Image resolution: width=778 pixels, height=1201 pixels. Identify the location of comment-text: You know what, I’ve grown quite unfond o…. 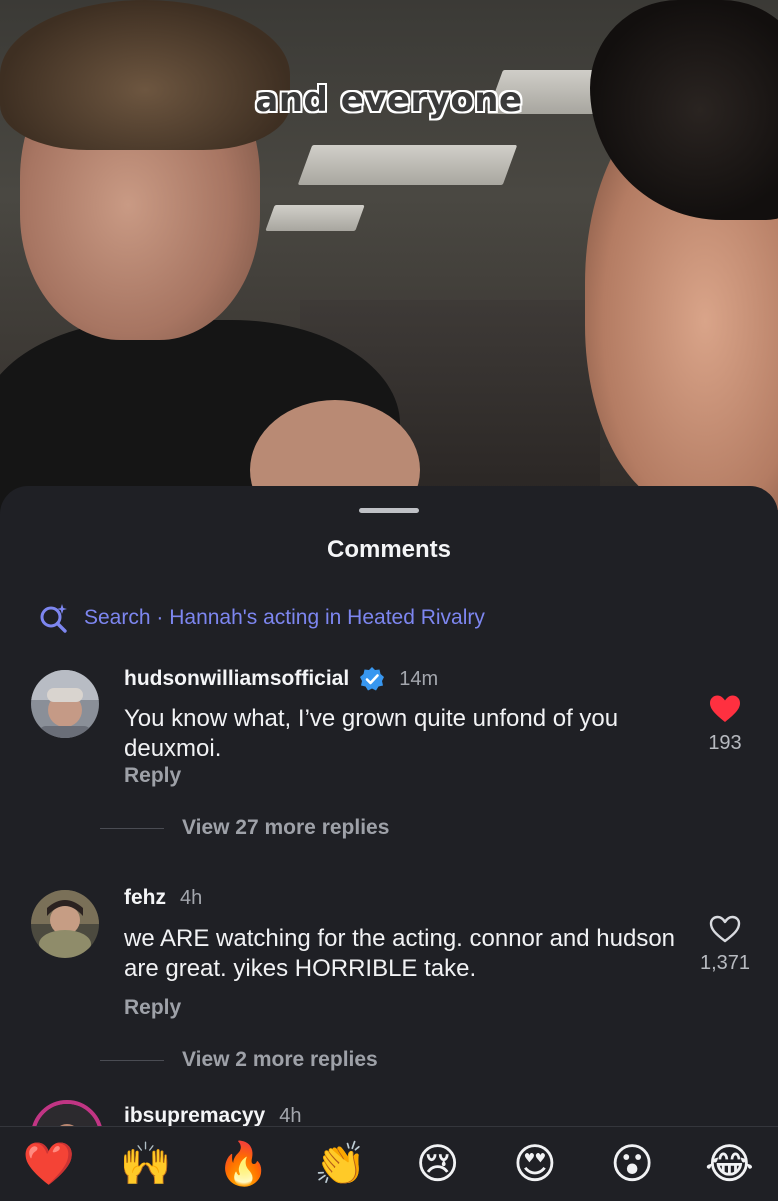
(371, 733).